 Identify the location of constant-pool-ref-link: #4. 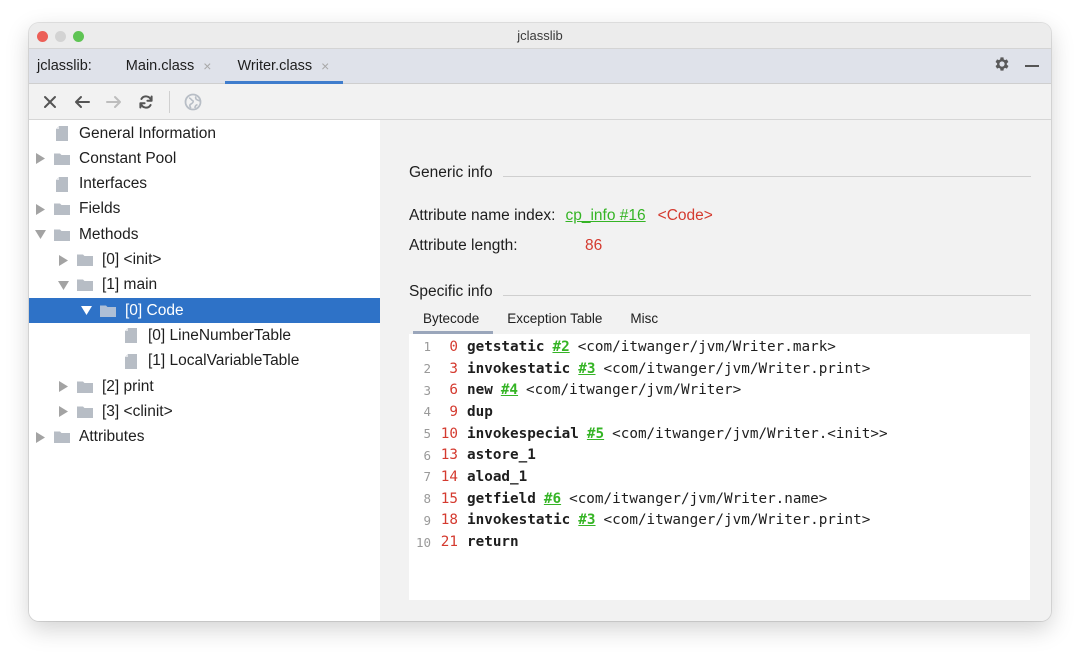
(509, 390).